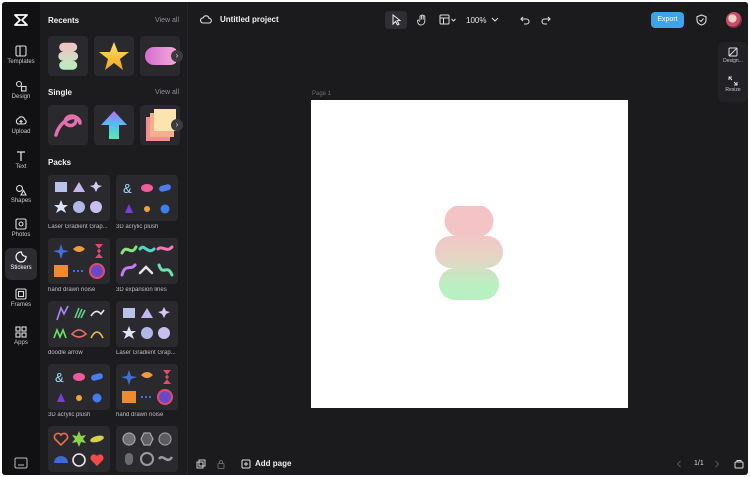 Image resolution: width=750 pixels, height=477 pixels. I want to click on rail-item-text: Text, so click(21, 162).